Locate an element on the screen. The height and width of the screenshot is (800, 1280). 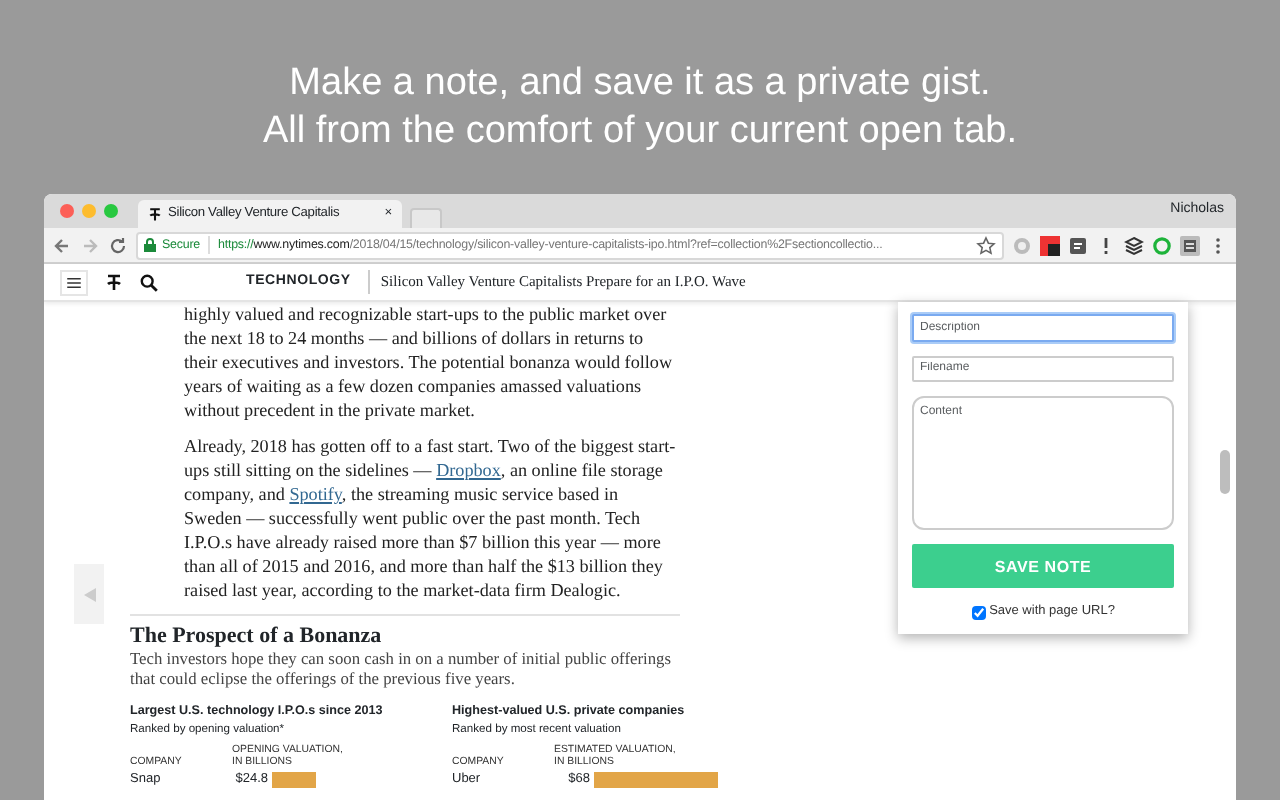
gist-extension-icon is located at coordinates (1190, 245).